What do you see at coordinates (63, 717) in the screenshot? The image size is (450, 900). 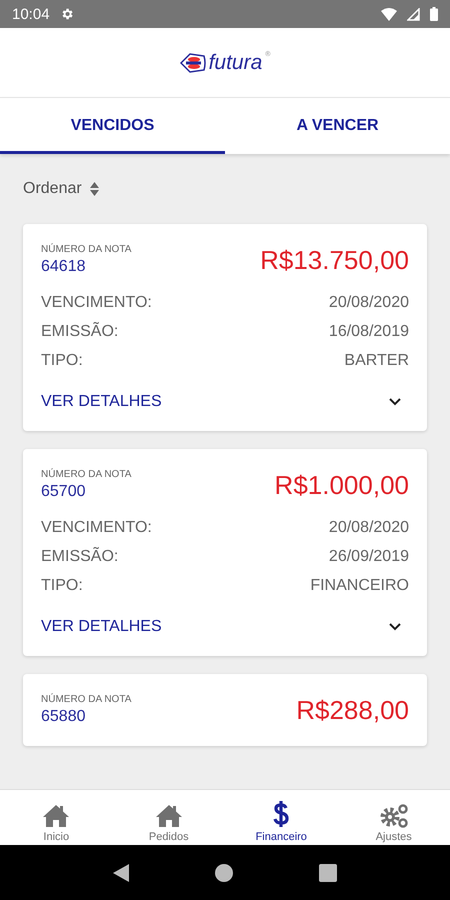 I see `invoice-number: 65880` at bounding box center [63, 717].